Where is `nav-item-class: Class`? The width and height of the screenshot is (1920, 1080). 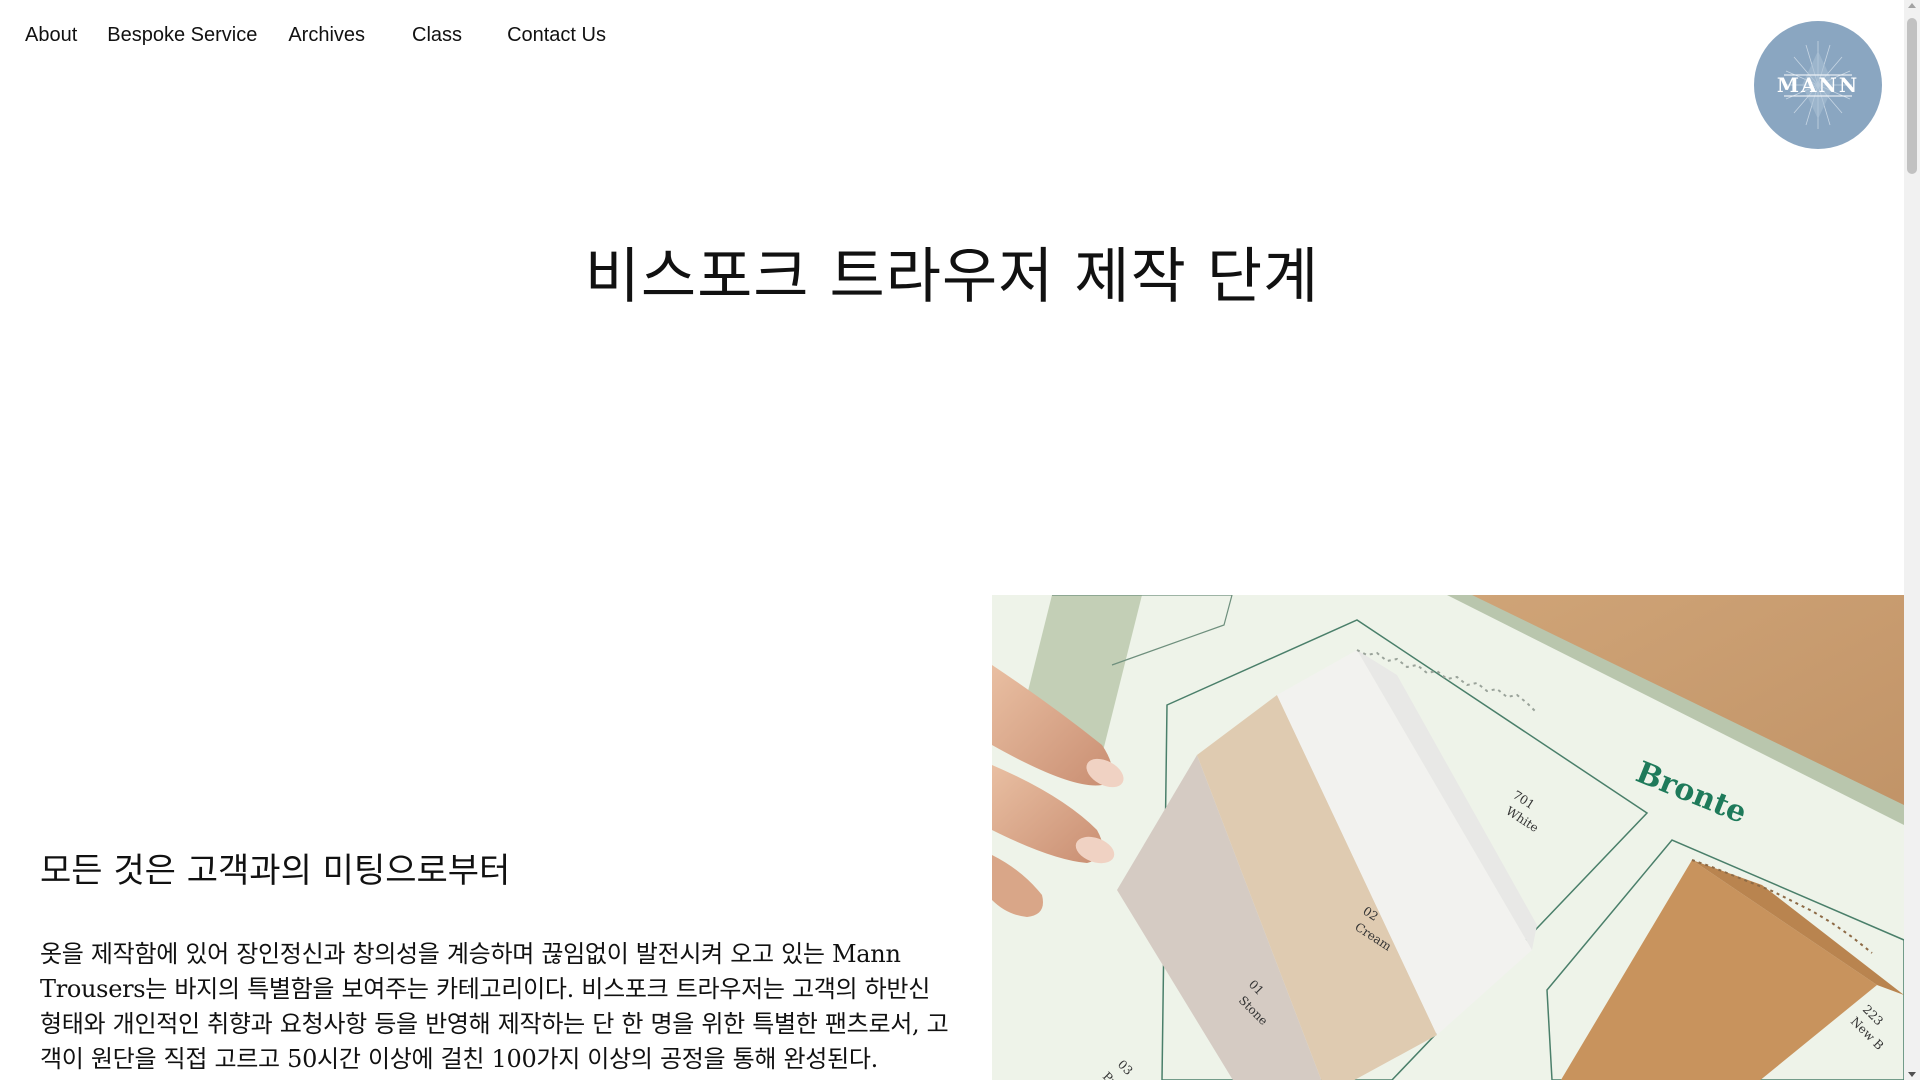
nav-item-class: Class is located at coordinates (437, 35).